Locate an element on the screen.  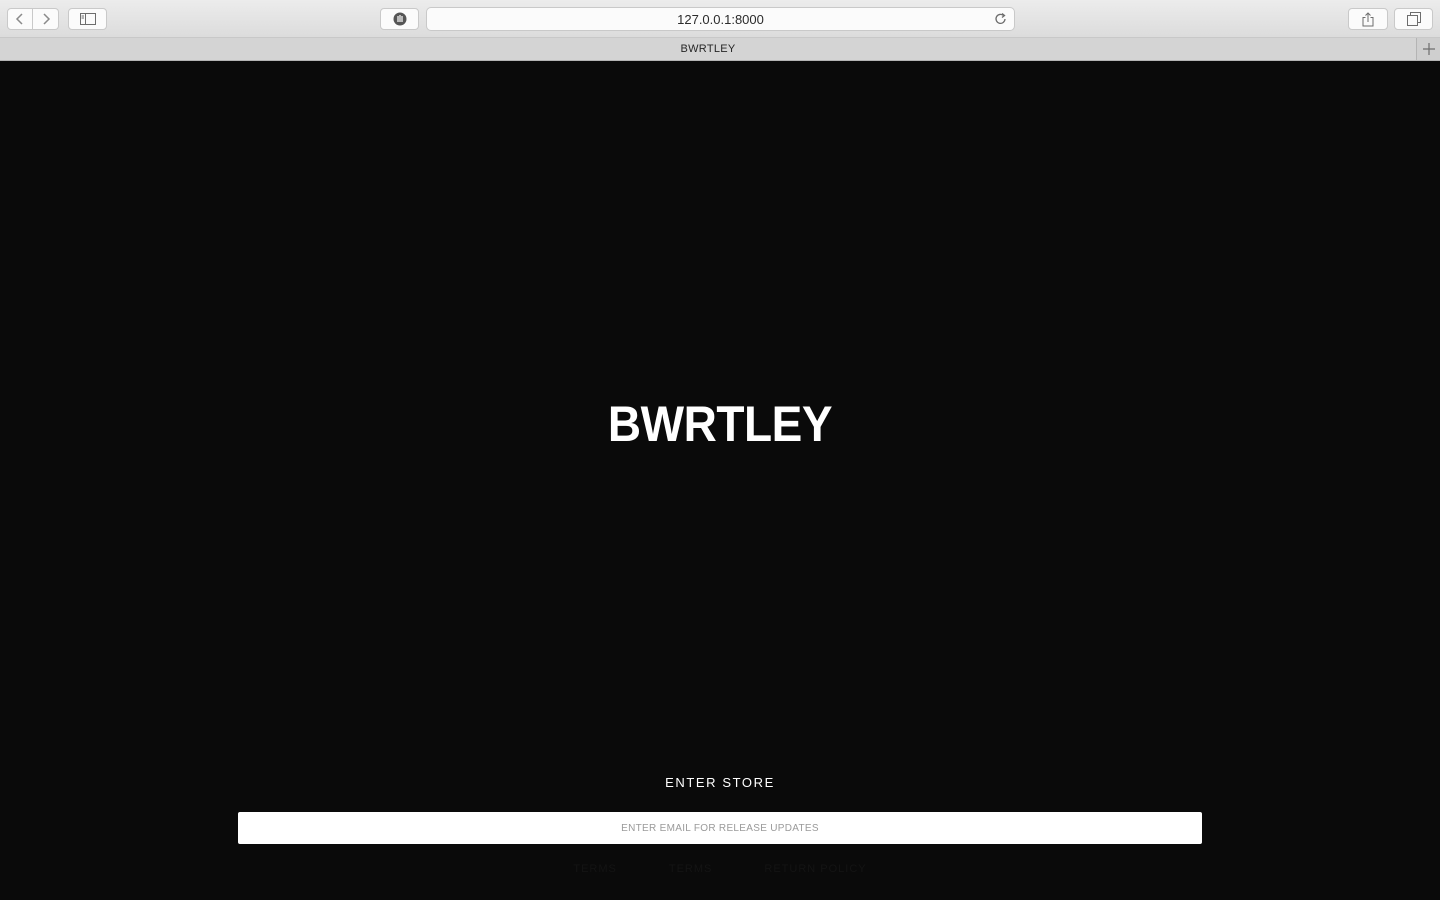
sidebar-icon is located at coordinates (87, 19).